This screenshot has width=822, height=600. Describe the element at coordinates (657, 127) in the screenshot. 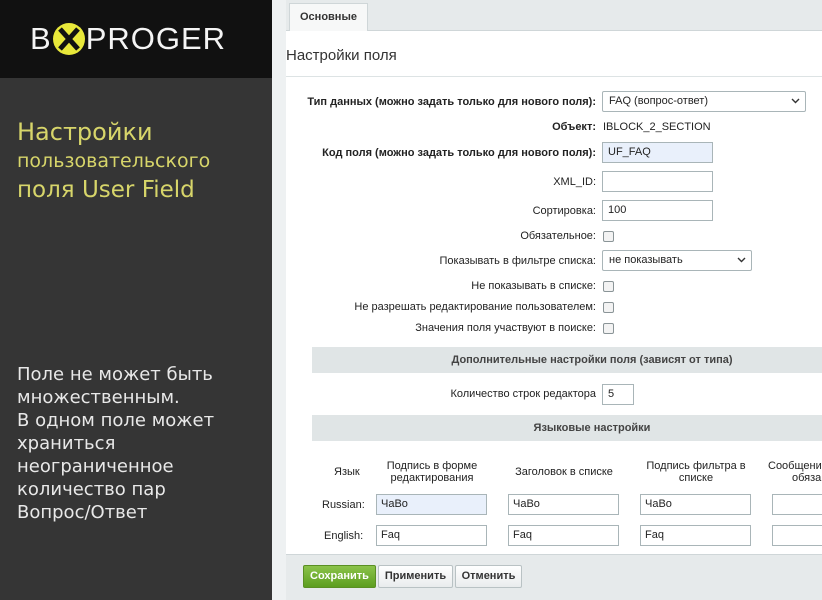

I see `object-value: IBLOCK_2_SECTION` at that location.